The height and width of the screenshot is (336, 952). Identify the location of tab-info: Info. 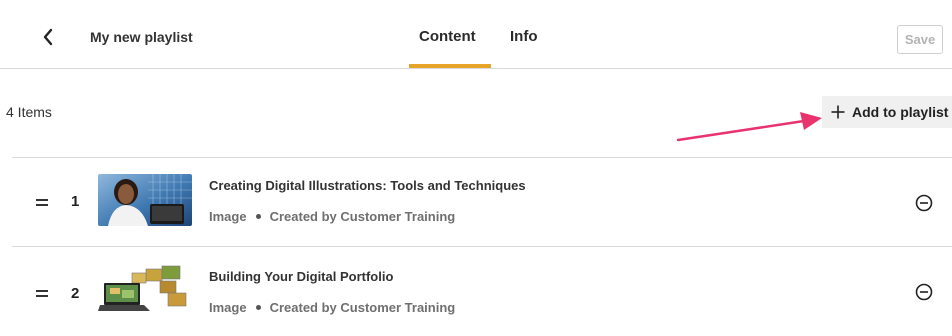
(524, 36).